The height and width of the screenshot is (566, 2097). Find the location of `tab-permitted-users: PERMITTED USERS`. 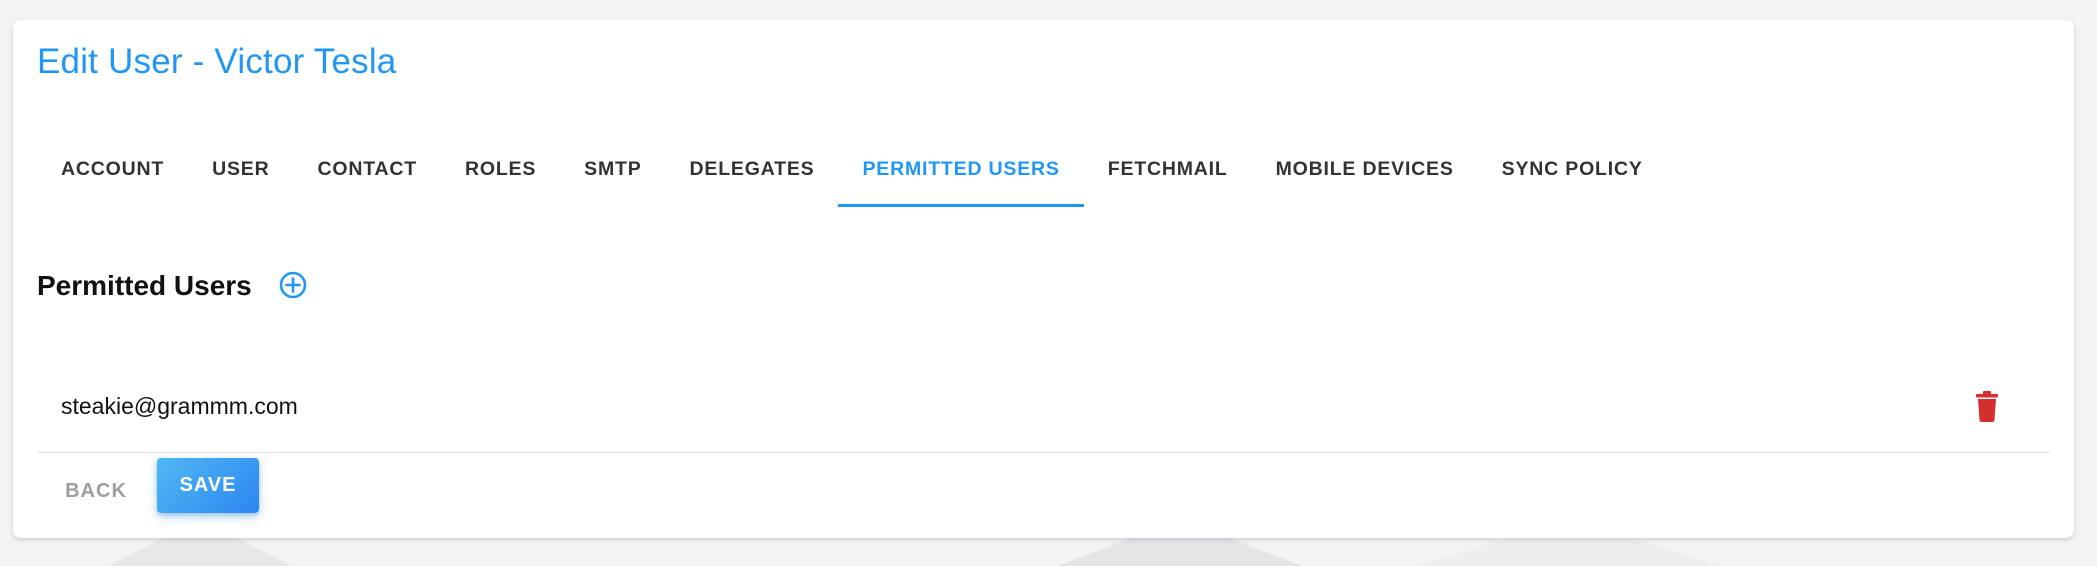

tab-permitted-users: PERMITTED USERS is located at coordinates (961, 169).